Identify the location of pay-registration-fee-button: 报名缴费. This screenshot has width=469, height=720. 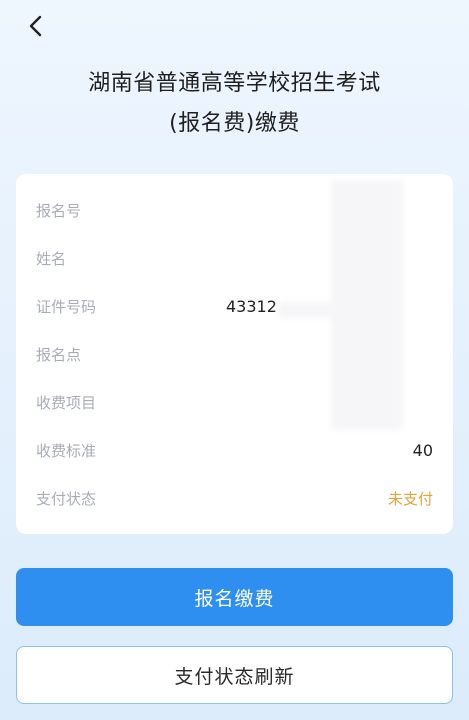
(234, 597).